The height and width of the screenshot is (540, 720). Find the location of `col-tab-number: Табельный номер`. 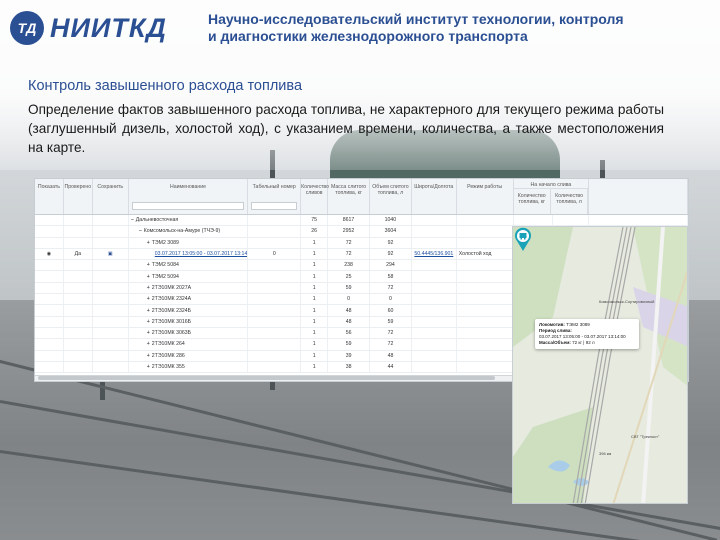

col-tab-number: Табельный номер is located at coordinates (275, 196).